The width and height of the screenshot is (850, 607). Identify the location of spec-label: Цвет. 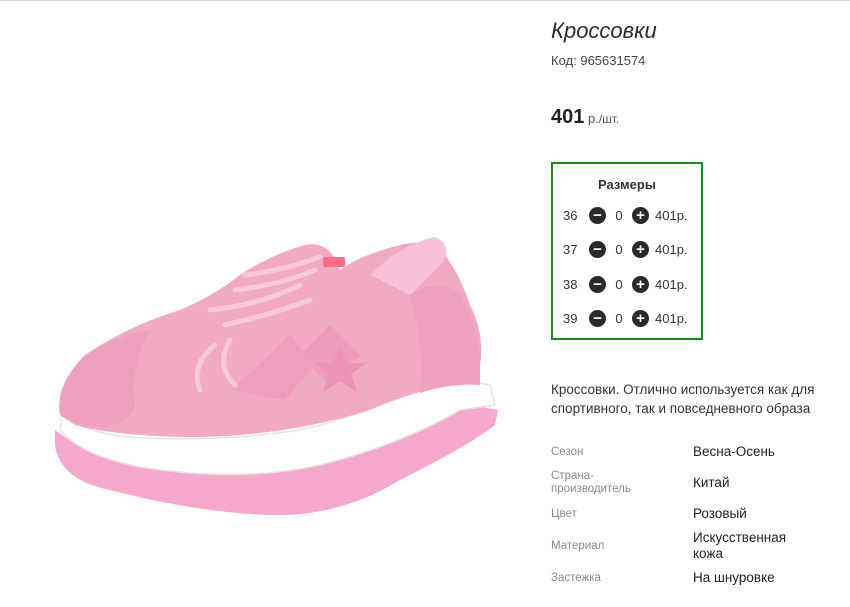
(564, 513).